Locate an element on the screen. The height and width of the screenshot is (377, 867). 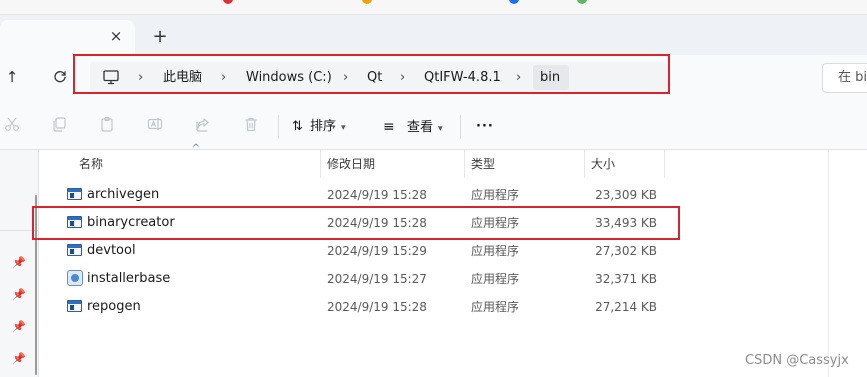
tab-favicon-red is located at coordinates (228, 2).